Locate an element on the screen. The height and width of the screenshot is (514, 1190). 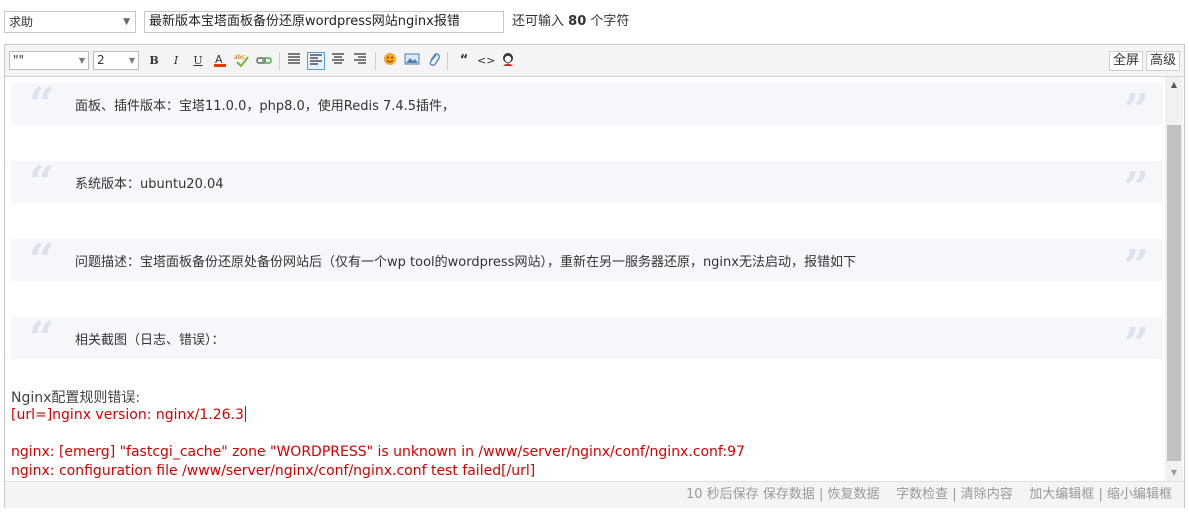
align-justify-icon is located at coordinates (294, 58).